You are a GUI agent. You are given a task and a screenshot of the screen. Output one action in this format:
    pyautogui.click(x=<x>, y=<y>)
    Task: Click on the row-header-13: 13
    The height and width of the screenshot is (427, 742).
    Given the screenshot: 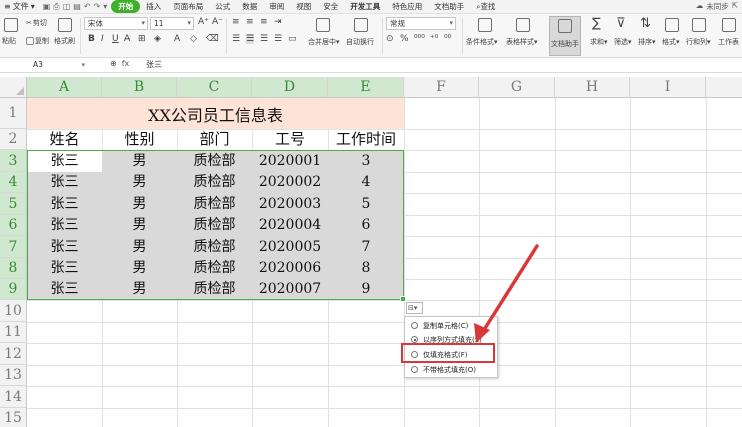 What is the action you would take?
    pyautogui.click(x=13, y=375)
    